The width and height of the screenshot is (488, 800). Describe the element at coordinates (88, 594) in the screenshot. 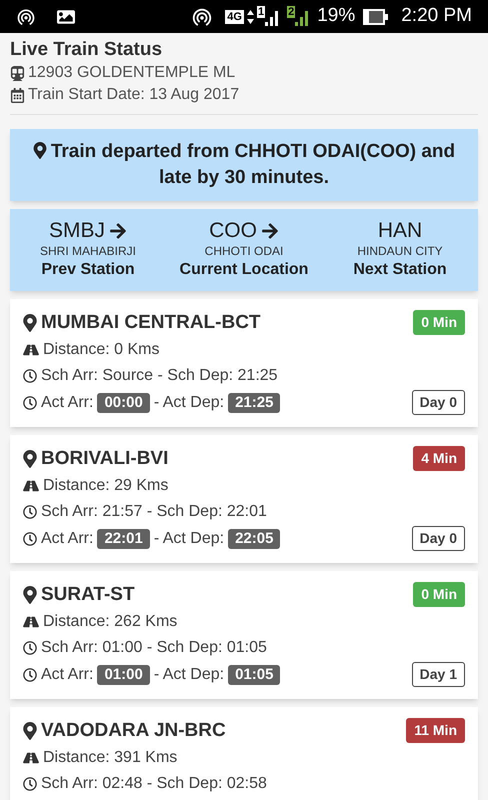

I see `station-title: SURAT-ST` at that location.